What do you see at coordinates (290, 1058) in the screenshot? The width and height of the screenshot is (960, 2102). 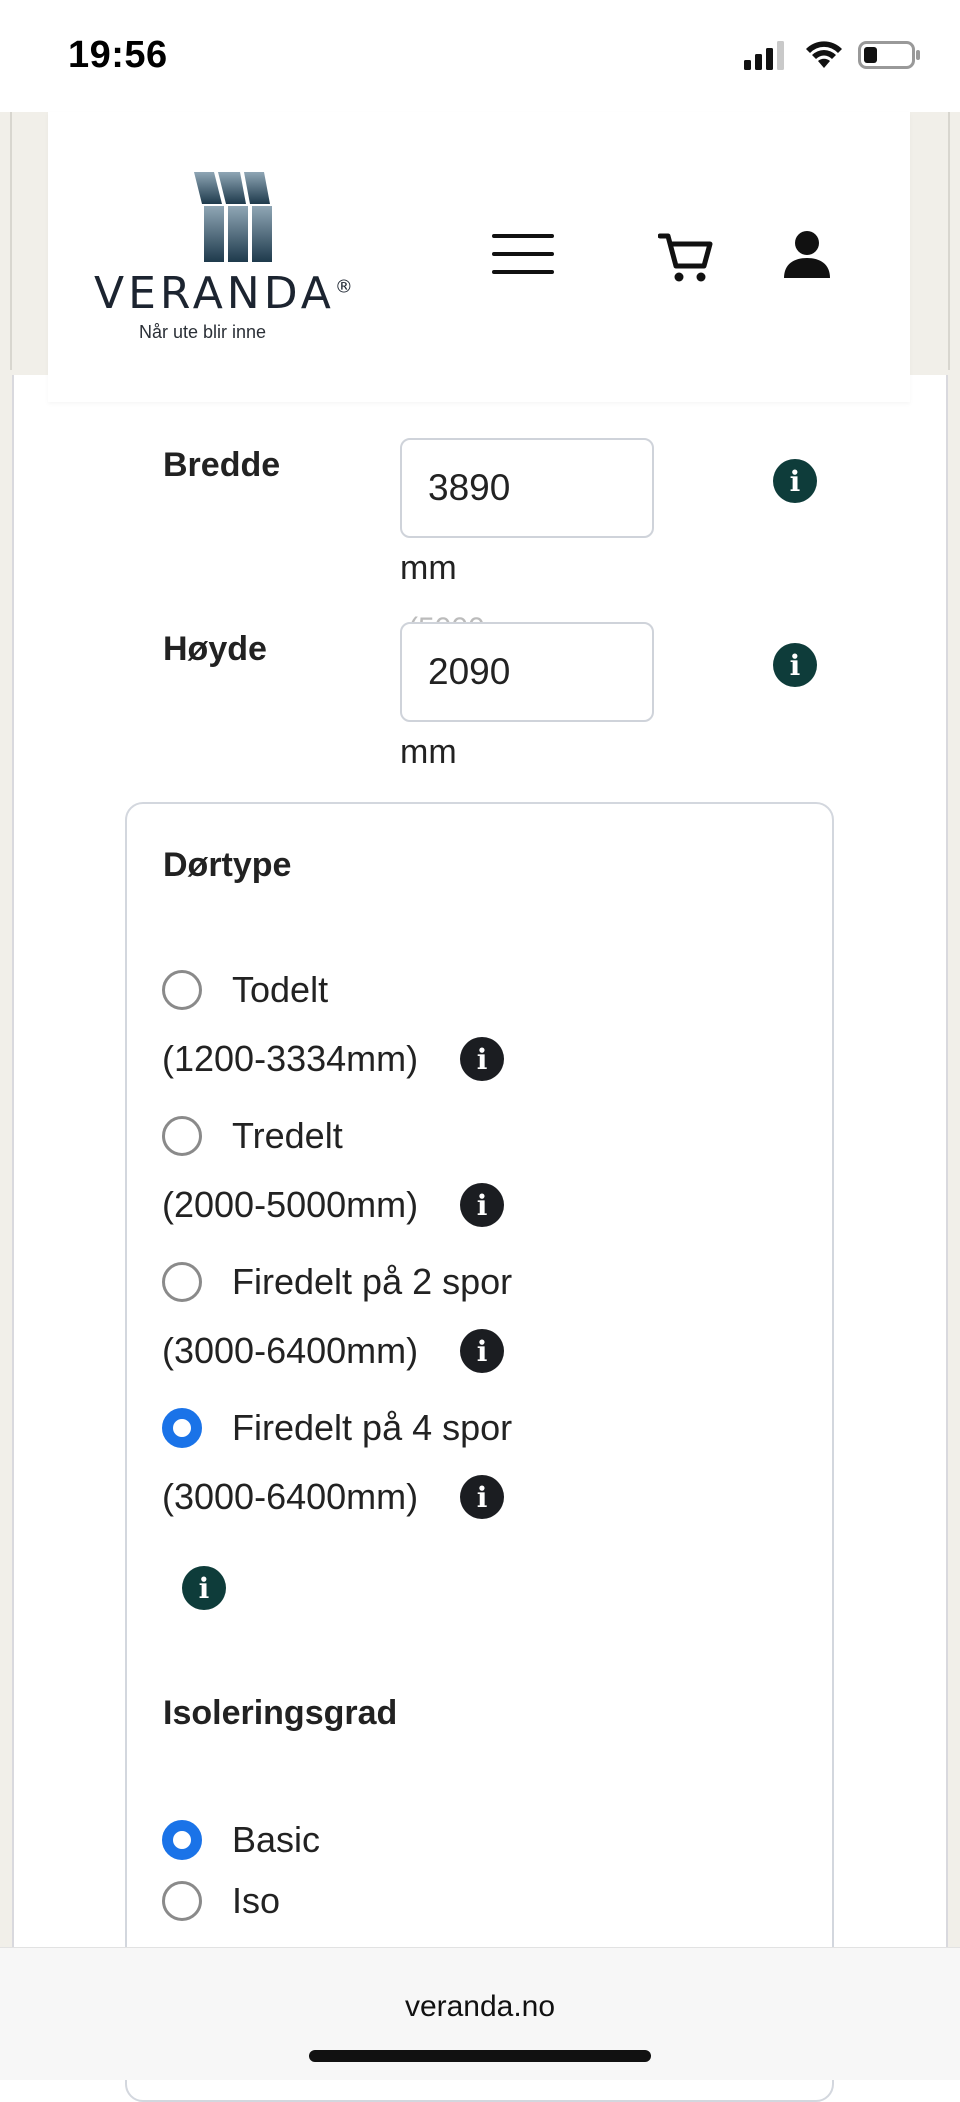 I see `option-range: (1200-3334mm)` at bounding box center [290, 1058].